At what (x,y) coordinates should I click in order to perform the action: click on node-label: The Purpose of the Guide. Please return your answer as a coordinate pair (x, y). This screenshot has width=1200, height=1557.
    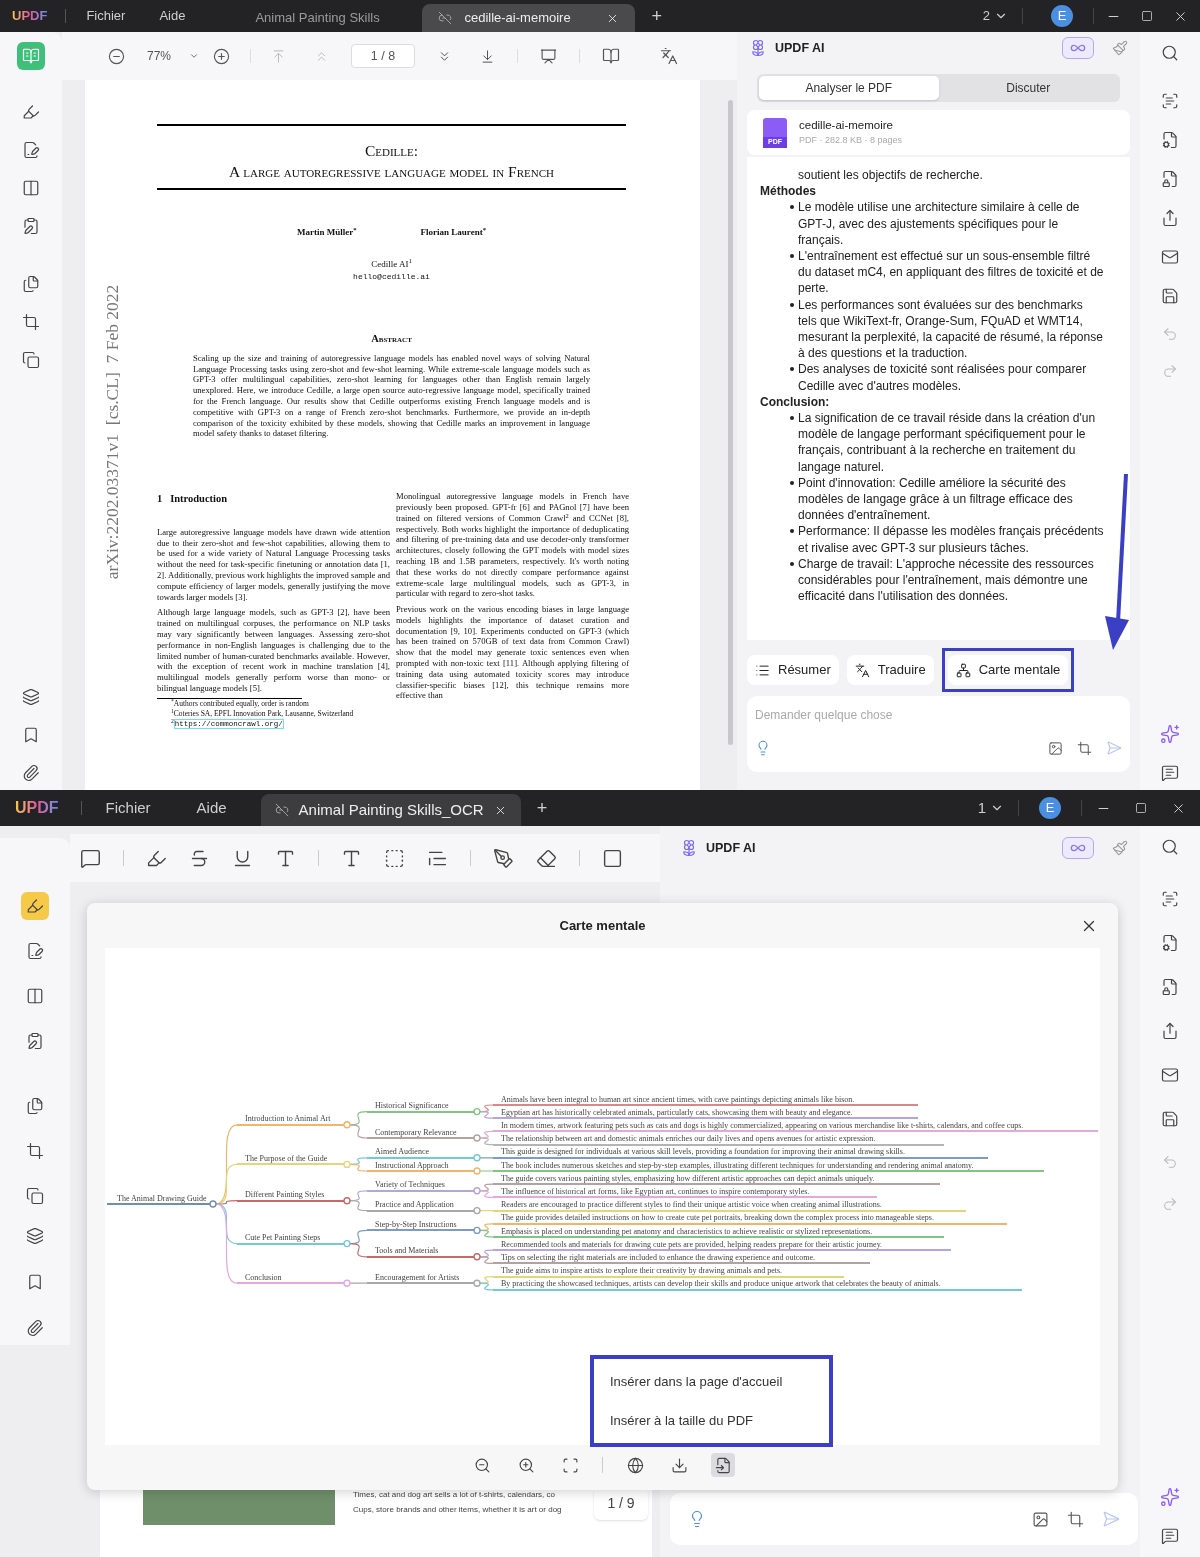
    Looking at the image, I should click on (286, 1158).